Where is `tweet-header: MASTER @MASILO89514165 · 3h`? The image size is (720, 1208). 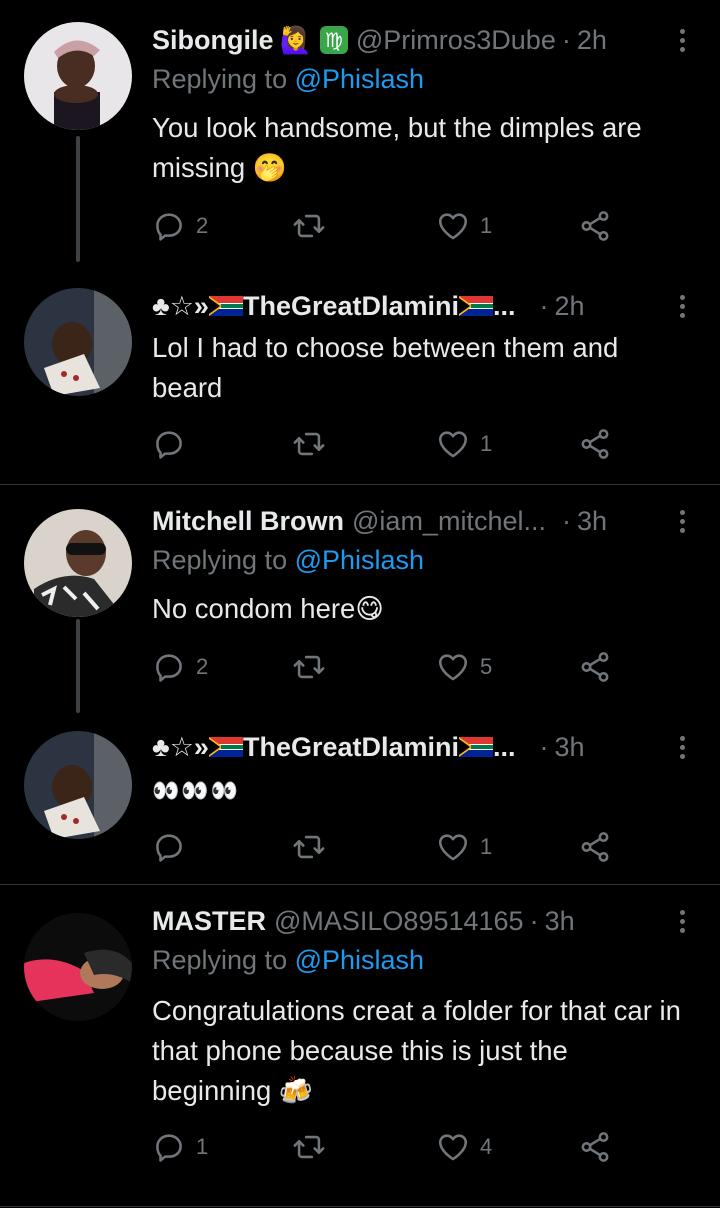 tweet-header: MASTER @MASILO89514165 · 3h is located at coordinates (406, 921).